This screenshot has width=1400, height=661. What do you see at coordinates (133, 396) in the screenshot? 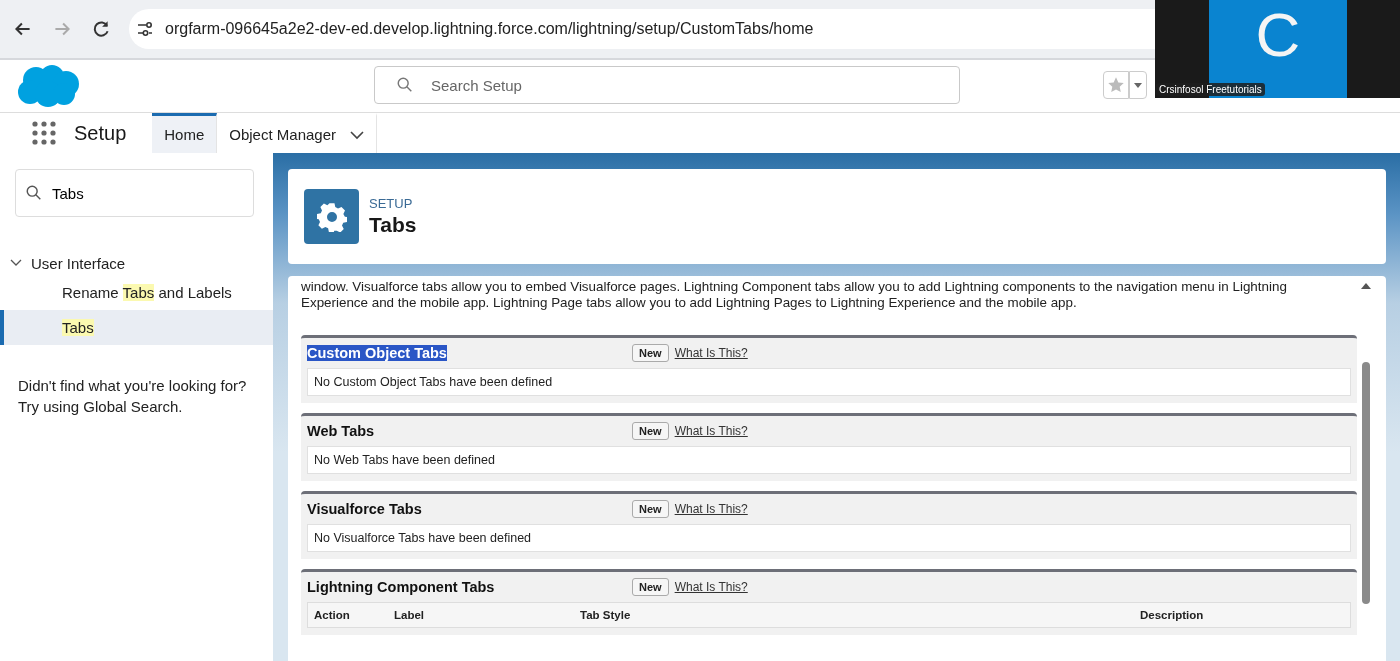
I see `help-text: Didn't find what you're looking for? Try using Global Search.` at bounding box center [133, 396].